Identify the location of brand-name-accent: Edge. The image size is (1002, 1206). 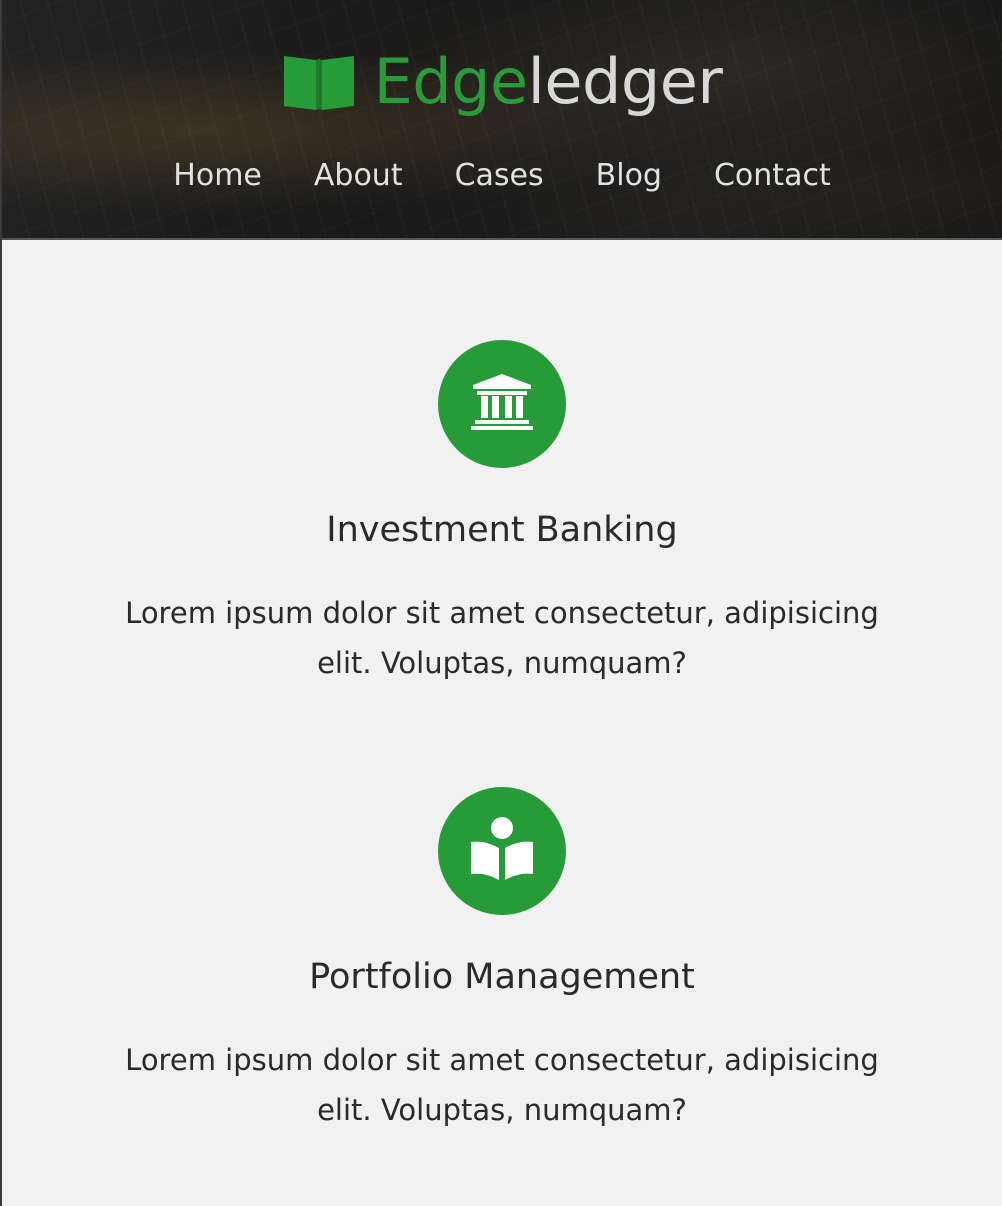
(451, 81).